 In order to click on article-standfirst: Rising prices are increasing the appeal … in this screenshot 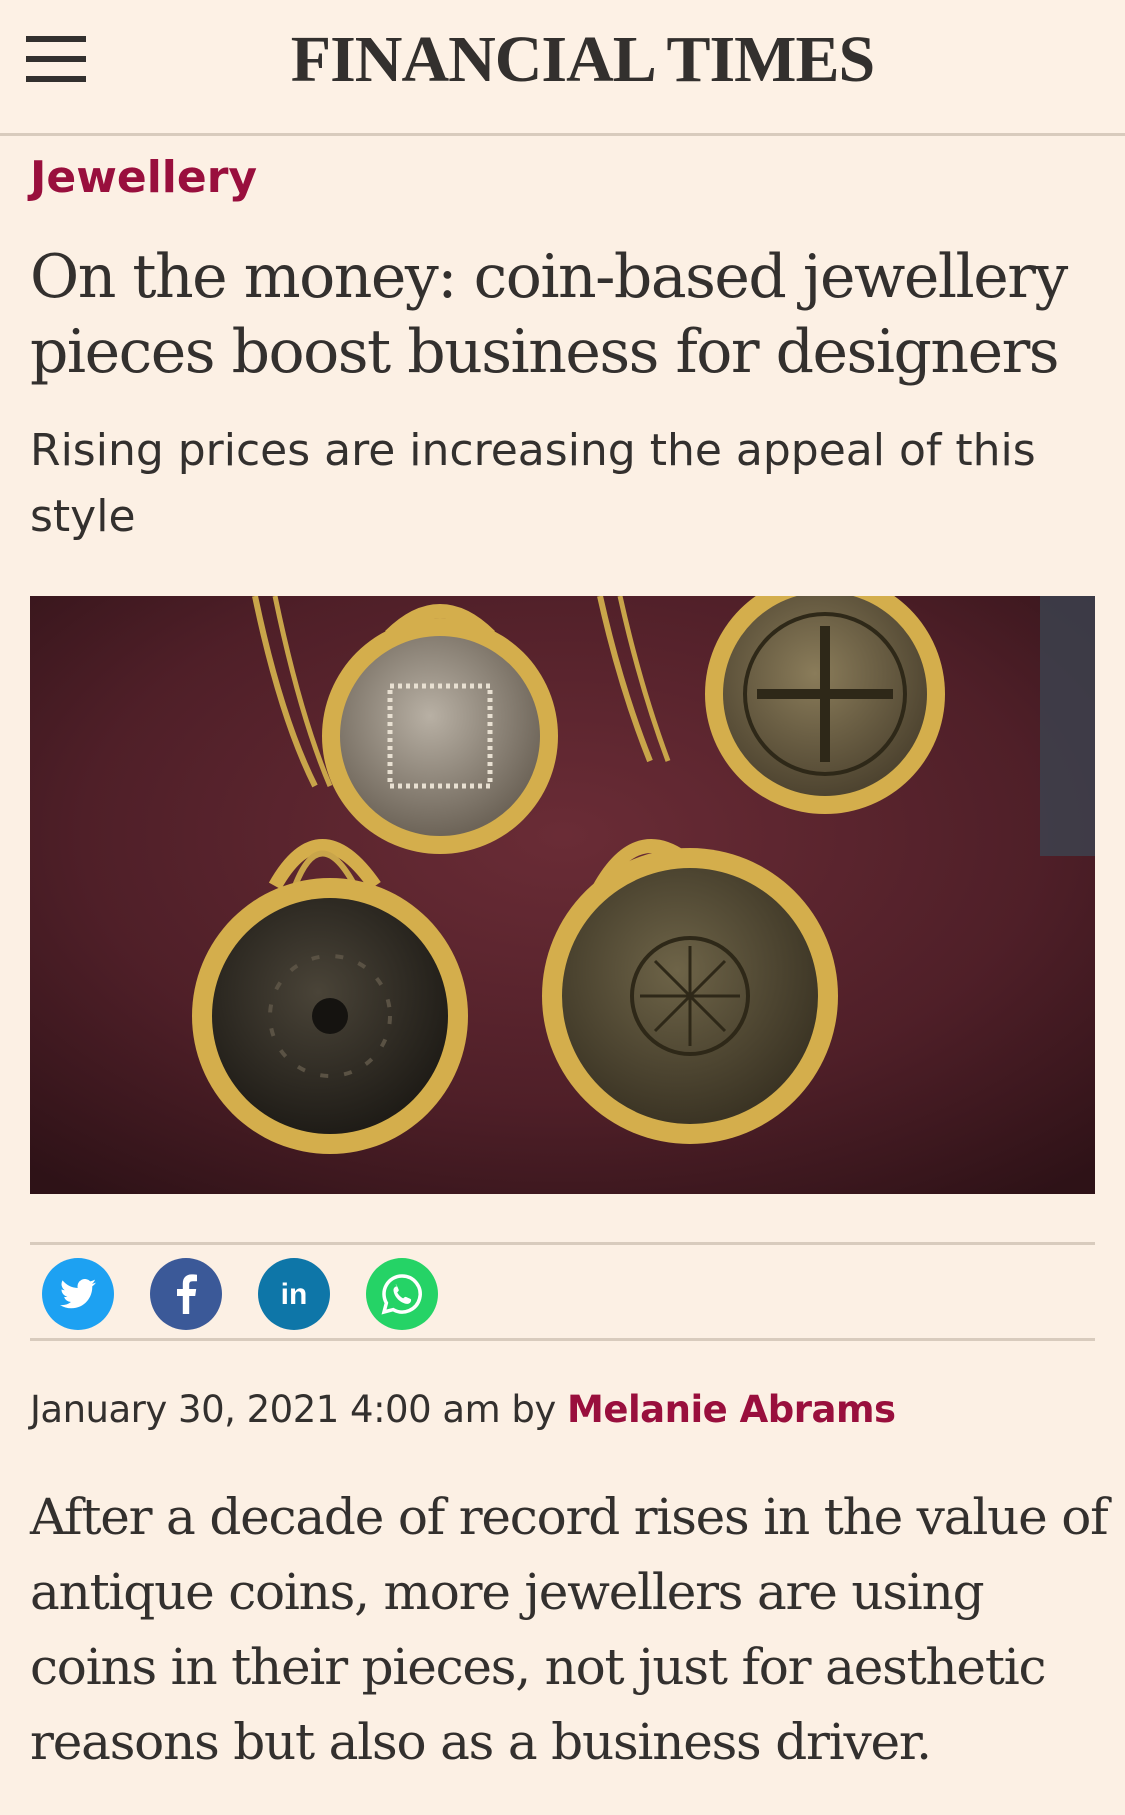, I will do `click(533, 483)`.